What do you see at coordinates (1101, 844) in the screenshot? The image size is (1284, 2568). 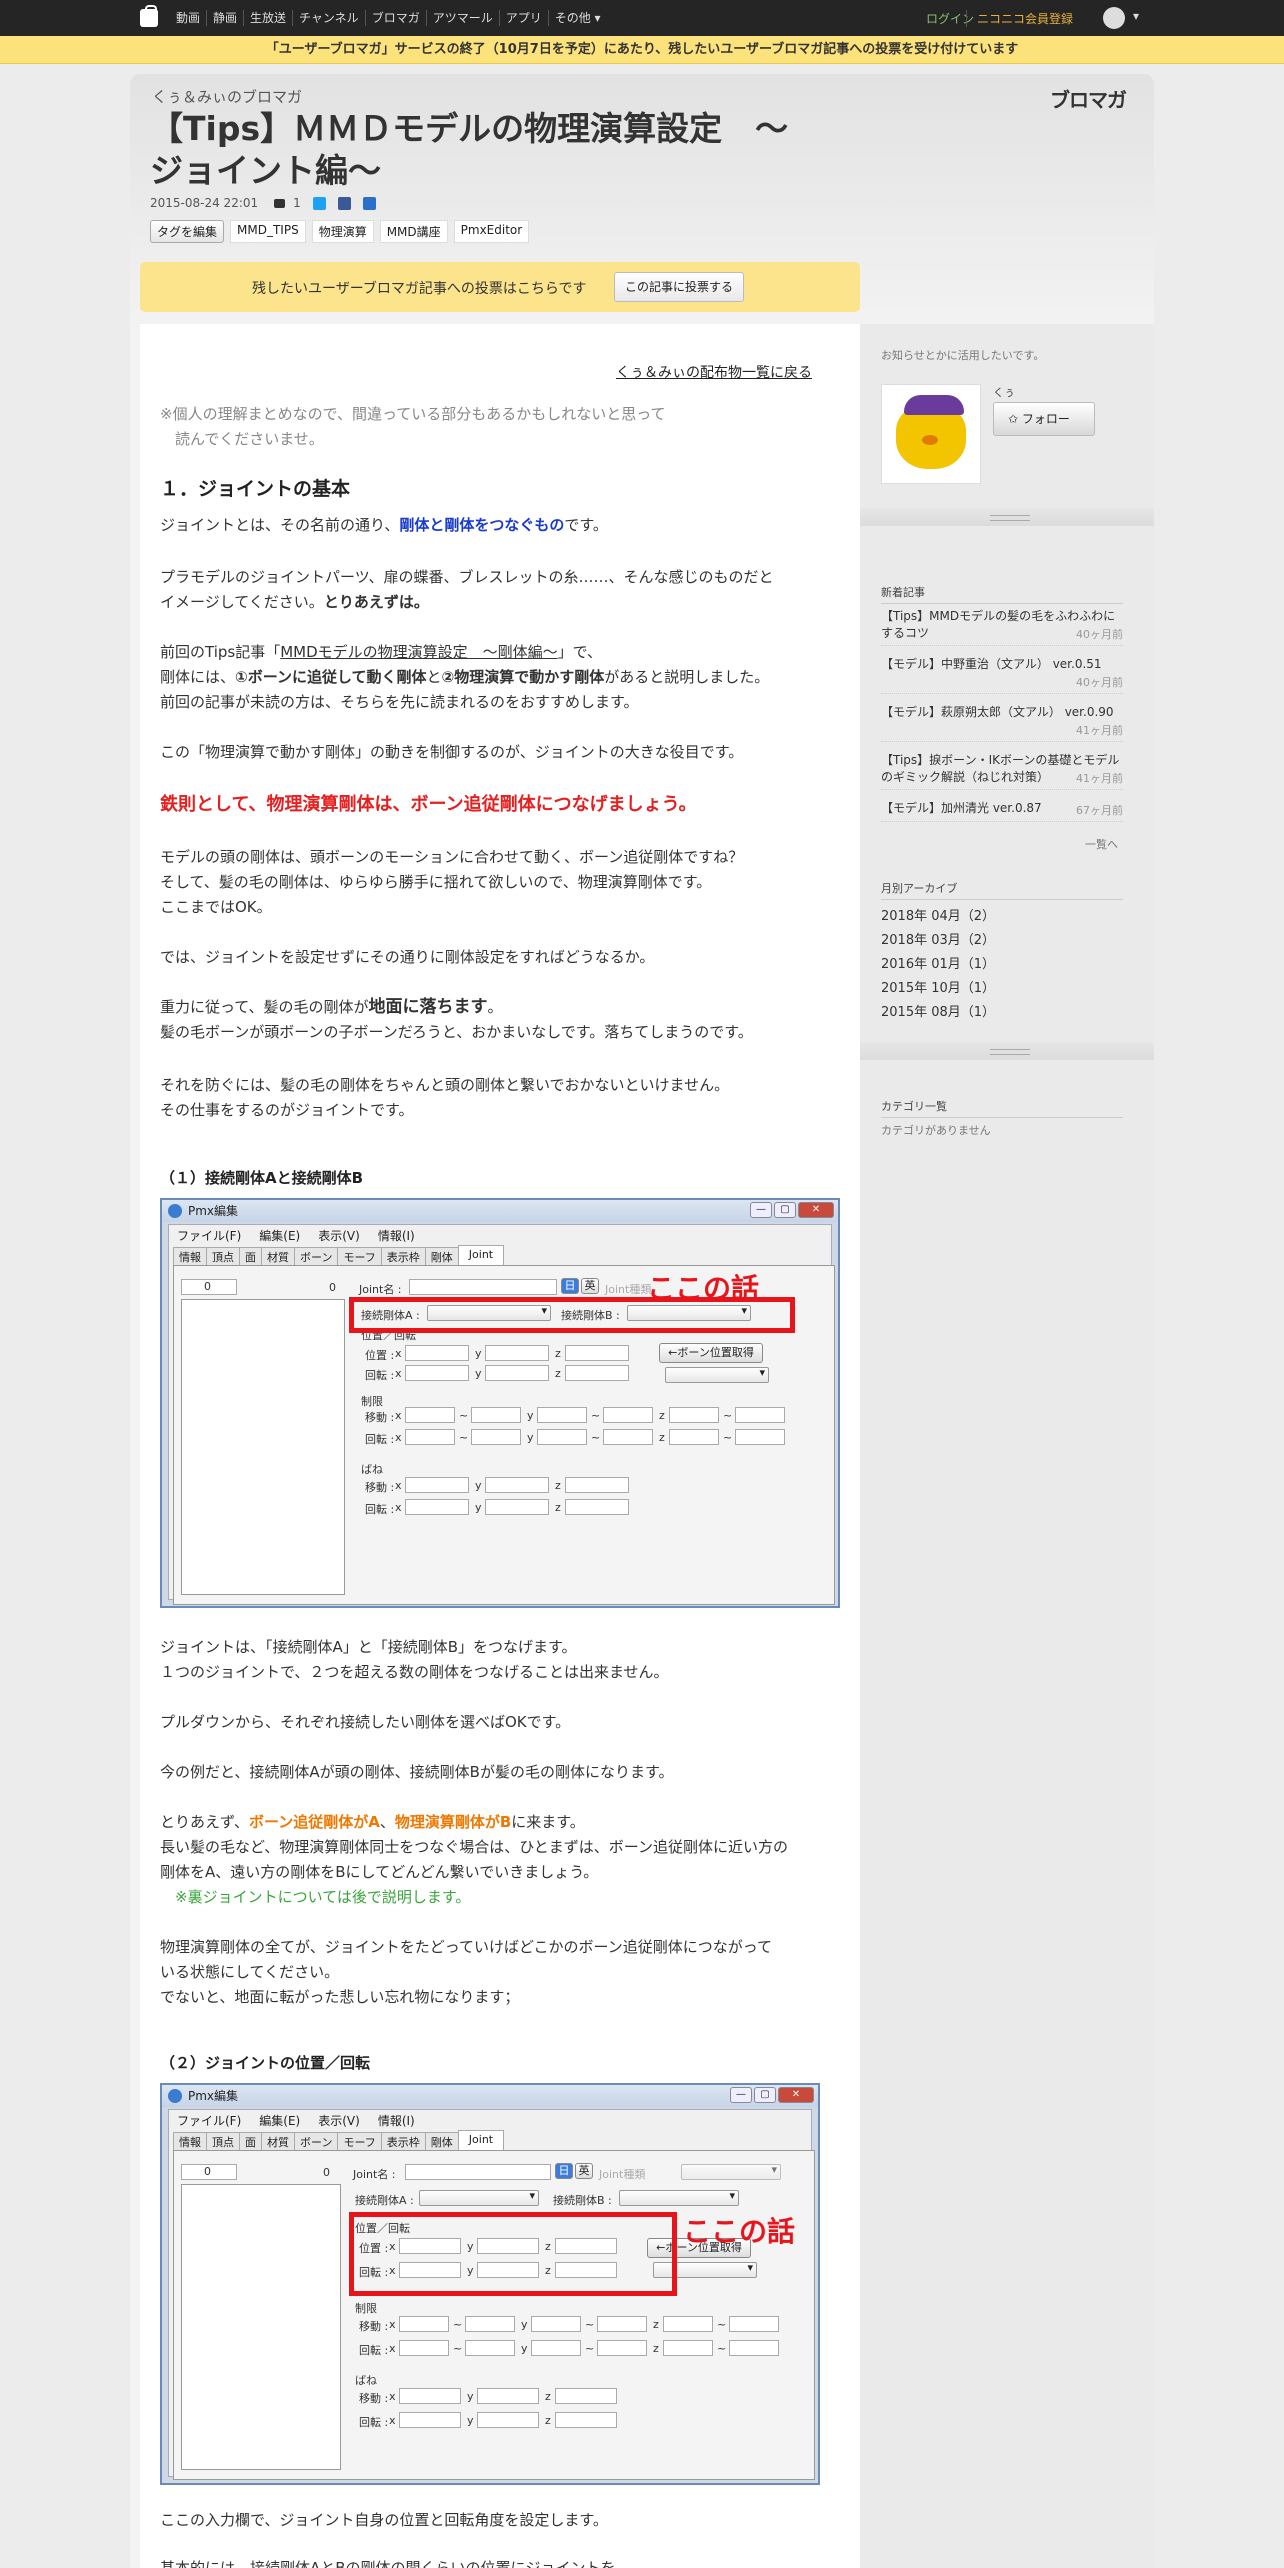 I see `more-articles-link: 一覧へ` at bounding box center [1101, 844].